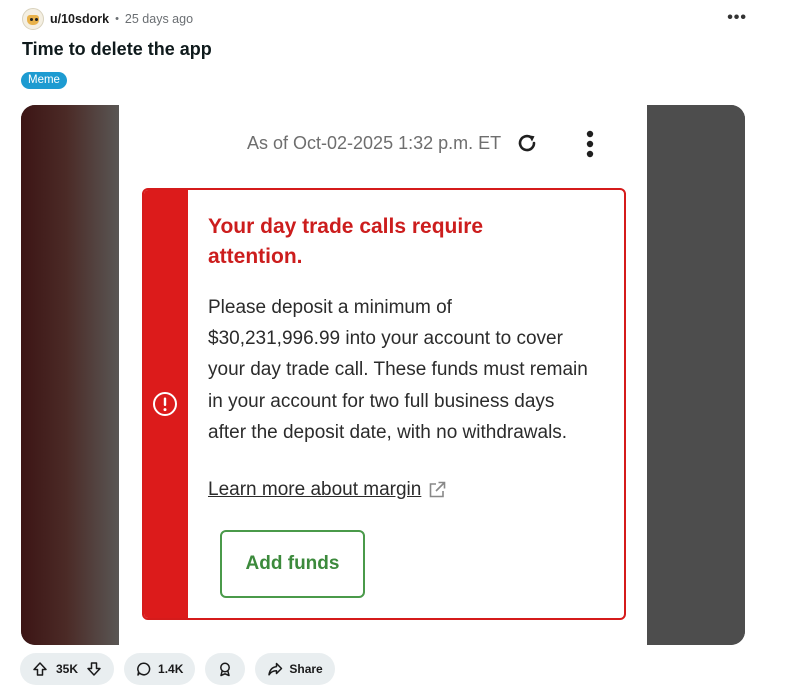  I want to click on external-link-icon, so click(438, 489).